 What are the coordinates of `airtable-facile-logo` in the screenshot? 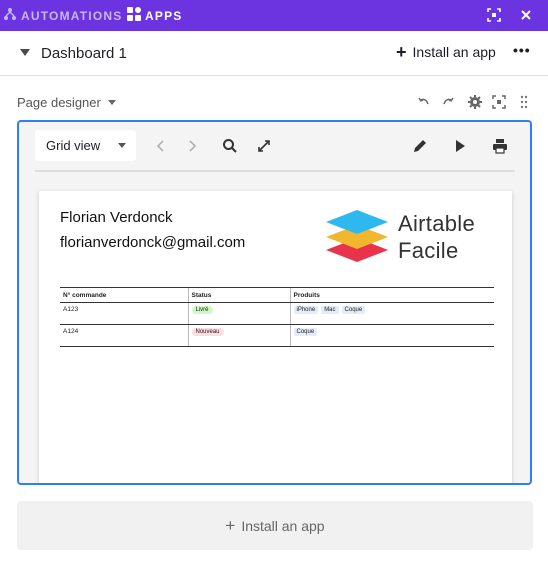 It's located at (357, 237).